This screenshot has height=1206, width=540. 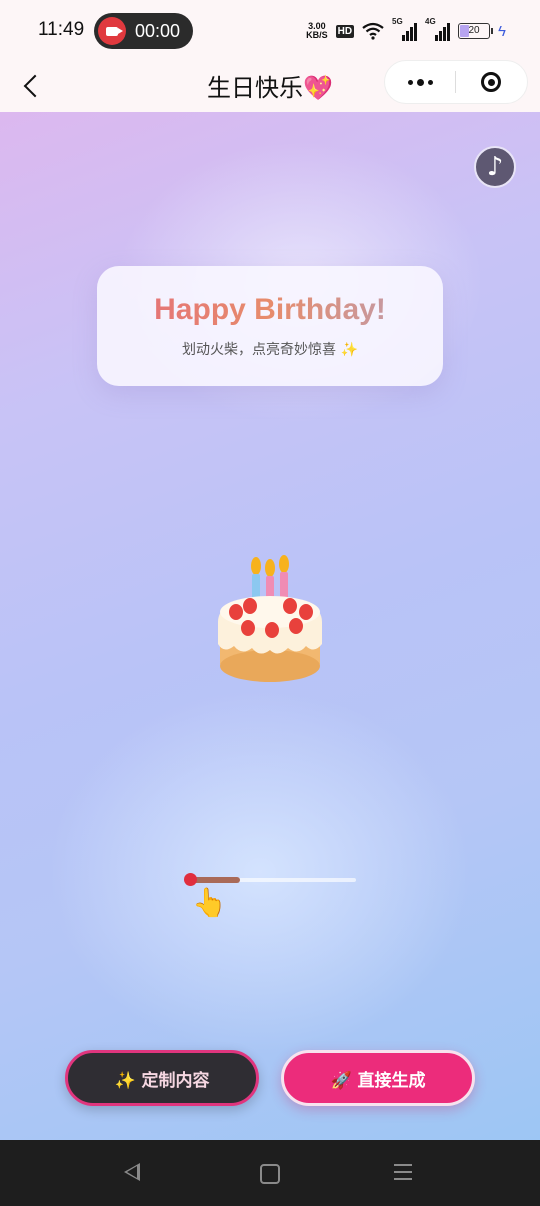 What do you see at coordinates (378, 1078) in the screenshot?
I see `generate-directly-button: 🚀 直接生成` at bounding box center [378, 1078].